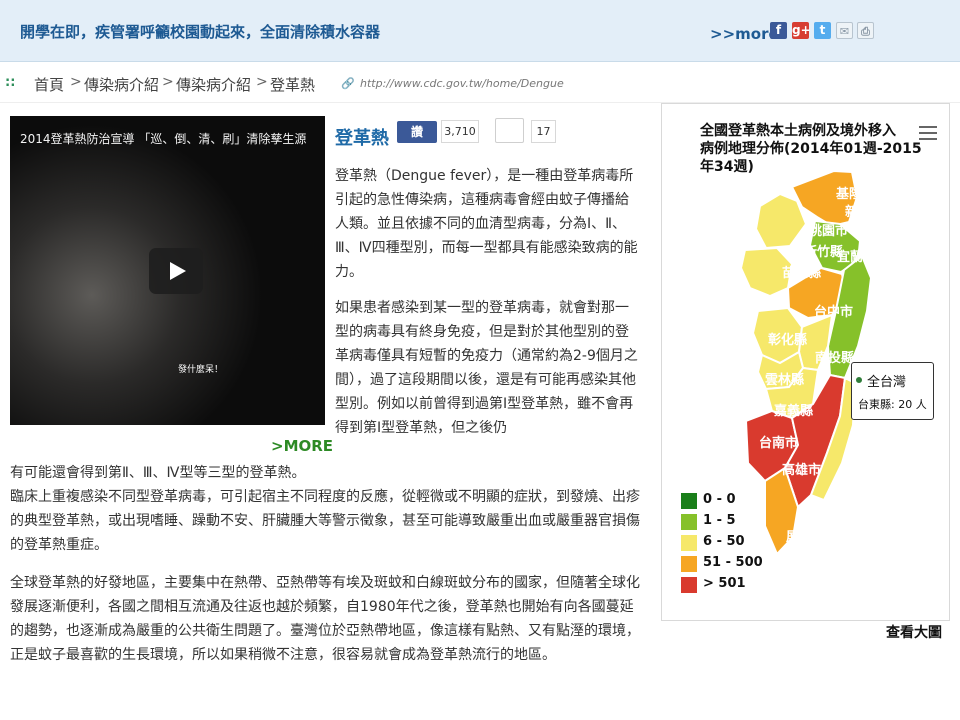  What do you see at coordinates (864, 212) in the screenshot?
I see `label-new-taipei: 新北市` at bounding box center [864, 212].